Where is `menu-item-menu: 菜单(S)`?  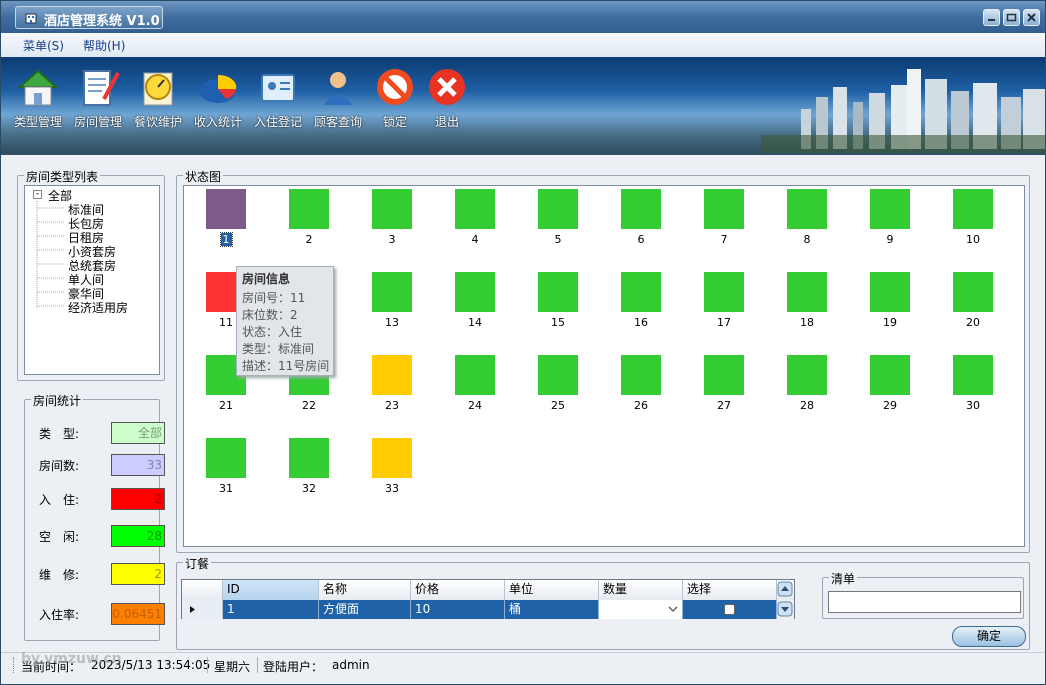
menu-item-menu: 菜单(S) is located at coordinates (43, 45).